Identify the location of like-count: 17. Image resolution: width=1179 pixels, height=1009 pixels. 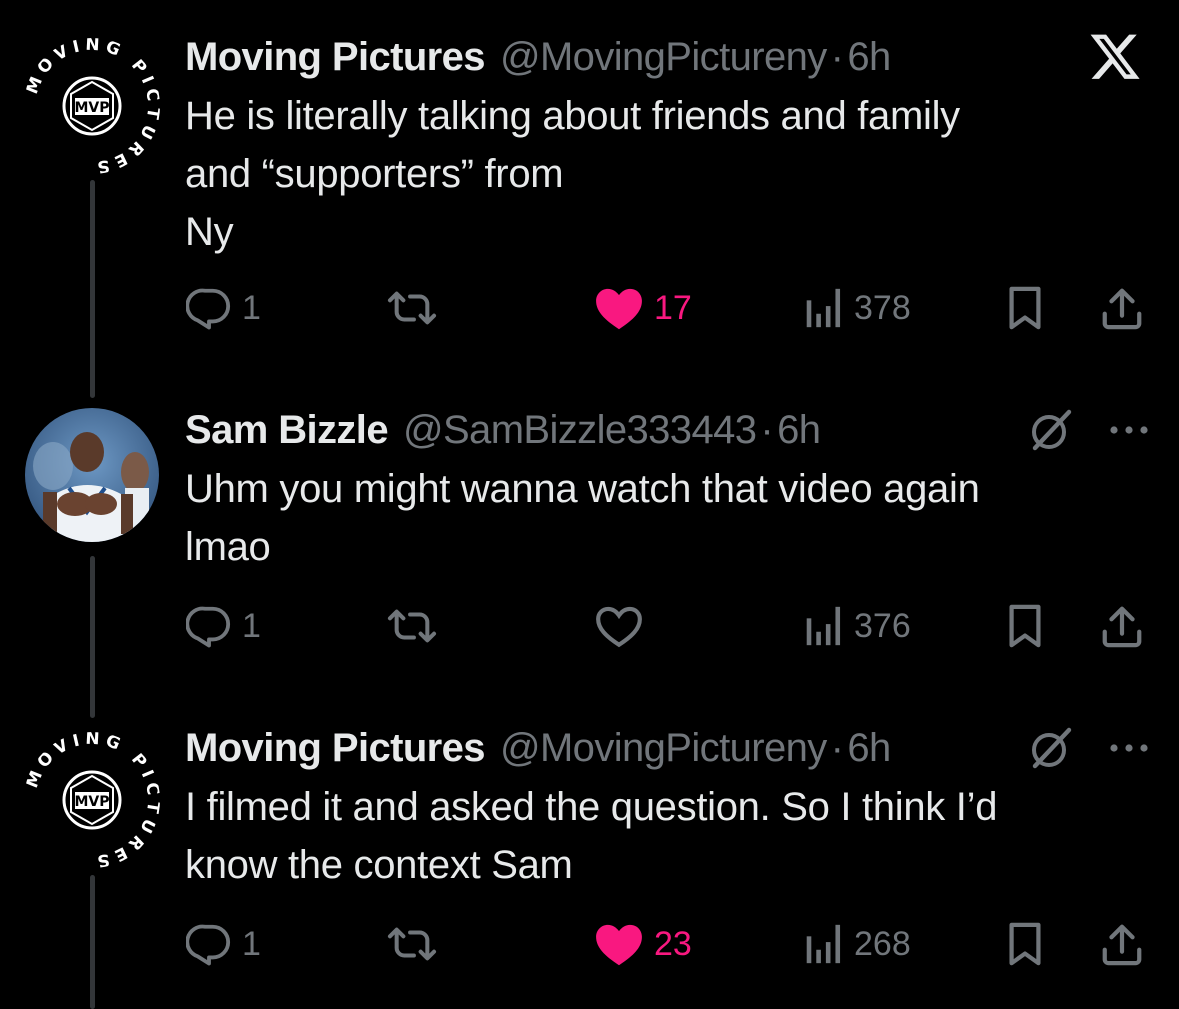
(673, 307).